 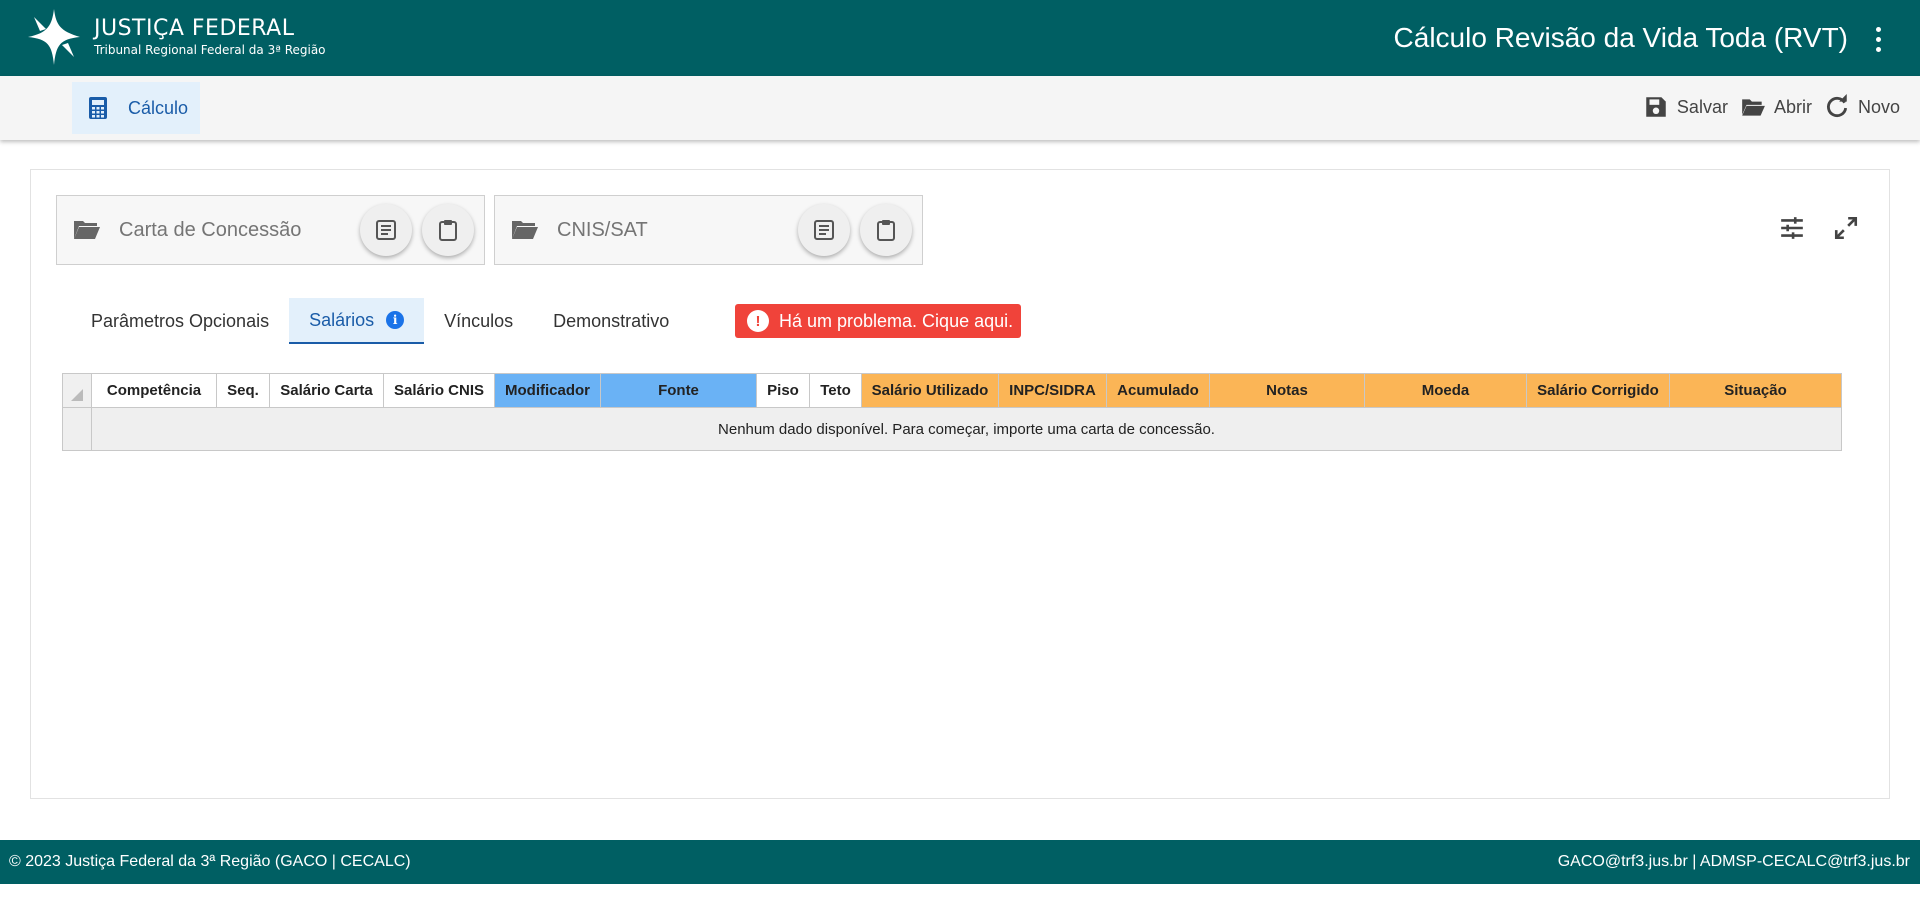 I want to click on col-salario-carta: Salário Carta, so click(x=326, y=390).